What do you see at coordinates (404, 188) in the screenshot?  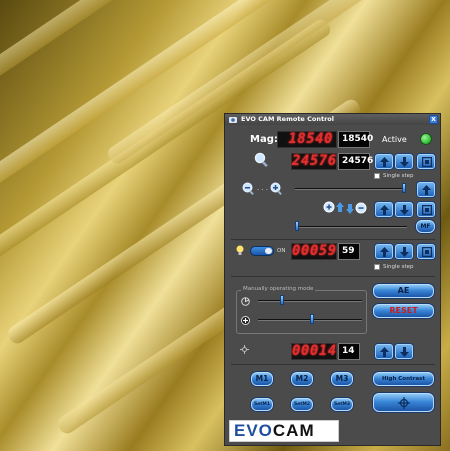 I see `zoom-slider-thumb` at bounding box center [404, 188].